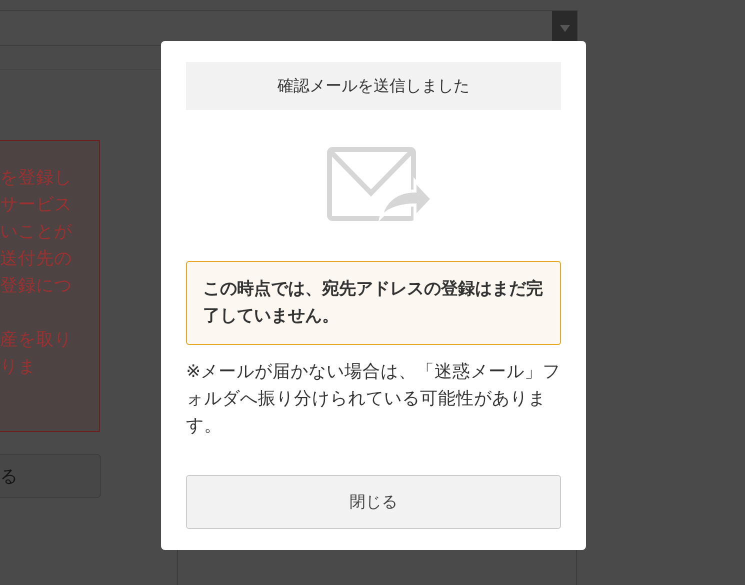 This screenshot has height=585, width=745. Describe the element at coordinates (36, 178) in the screenshot. I see `notice-text: を登録し` at that location.